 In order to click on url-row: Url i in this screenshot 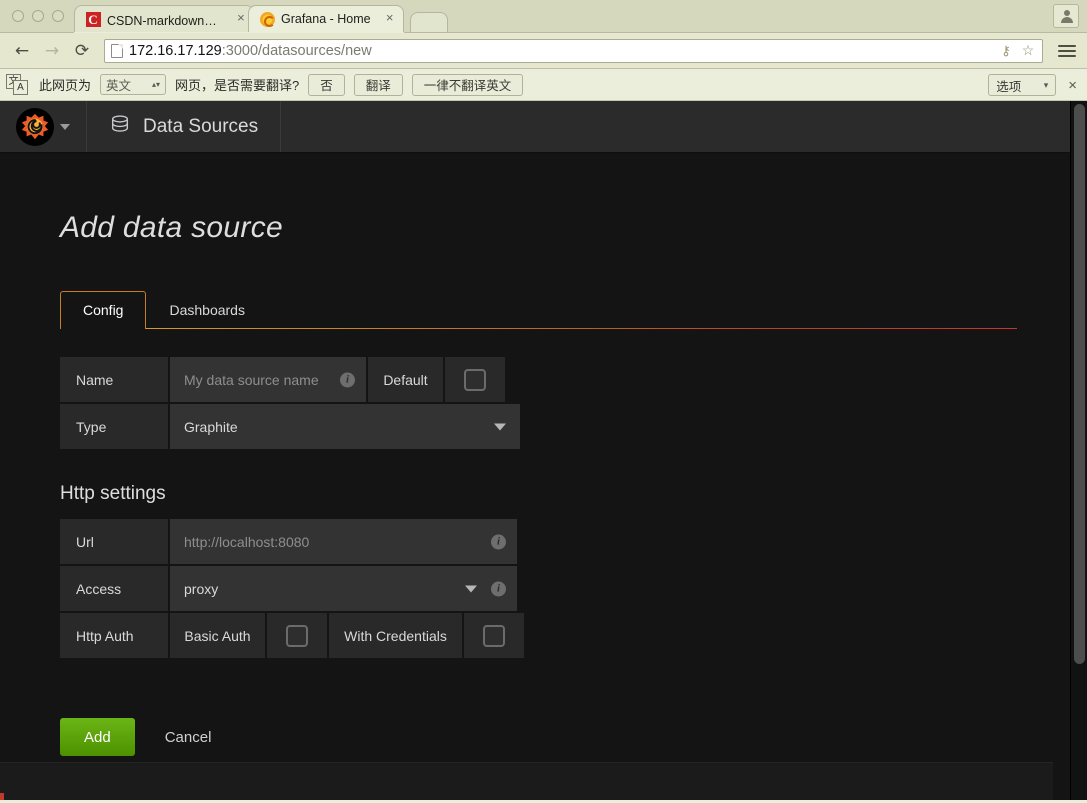, I will do `click(565, 541)`.